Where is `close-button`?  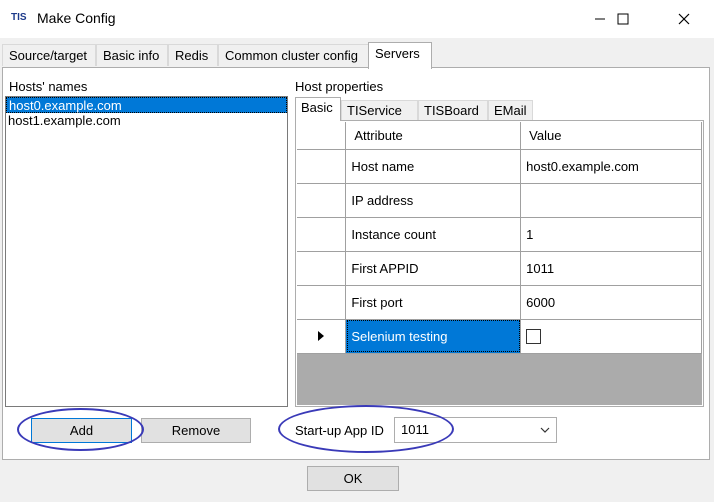
close-button is located at coordinates (684, 19).